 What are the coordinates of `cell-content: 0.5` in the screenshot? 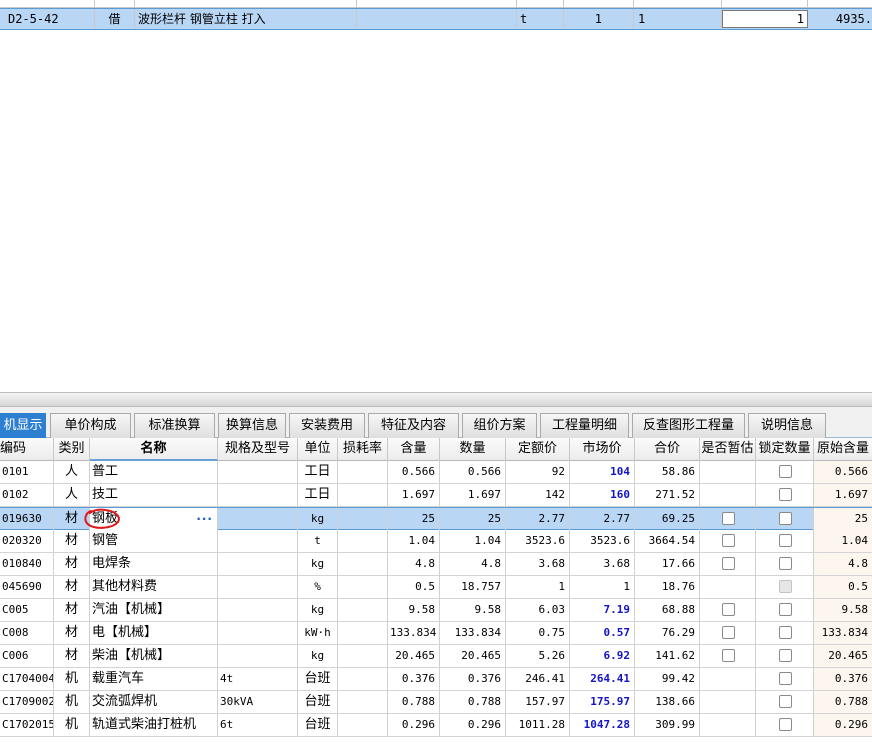 It's located at (414, 587).